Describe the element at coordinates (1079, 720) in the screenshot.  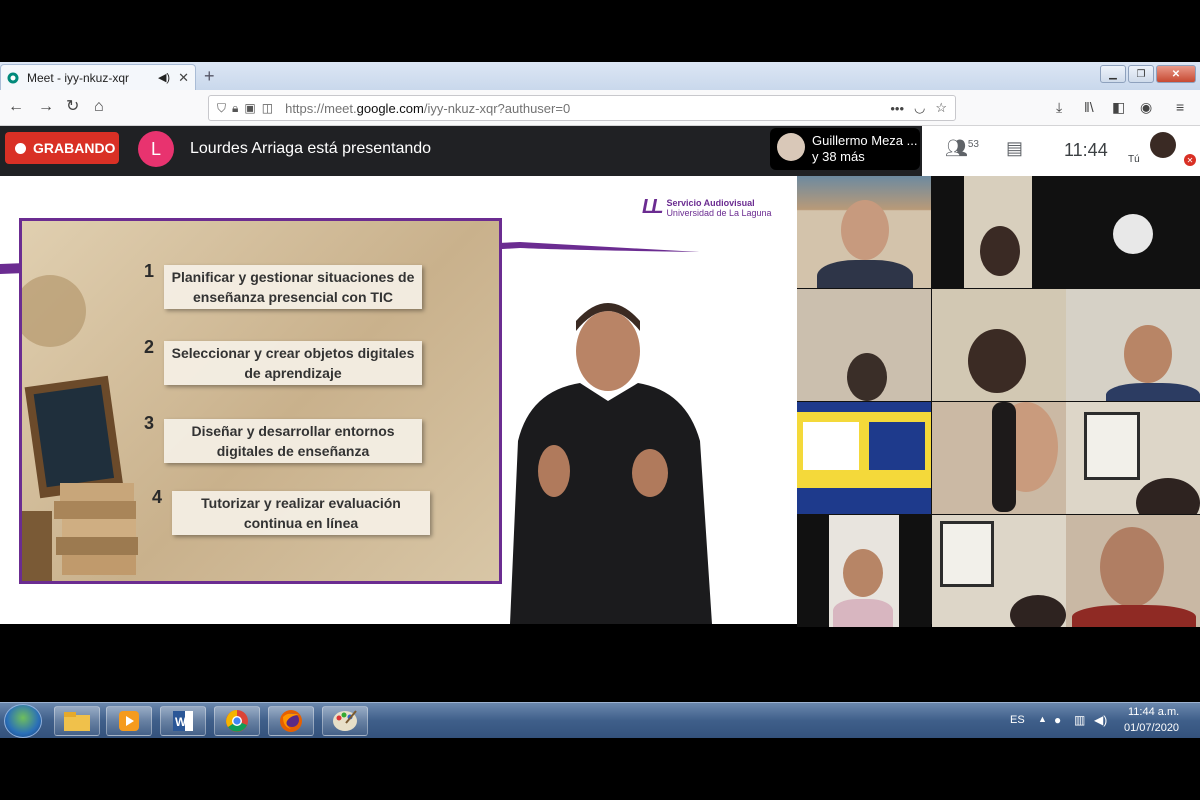
I see `network-icon: ▥` at that location.